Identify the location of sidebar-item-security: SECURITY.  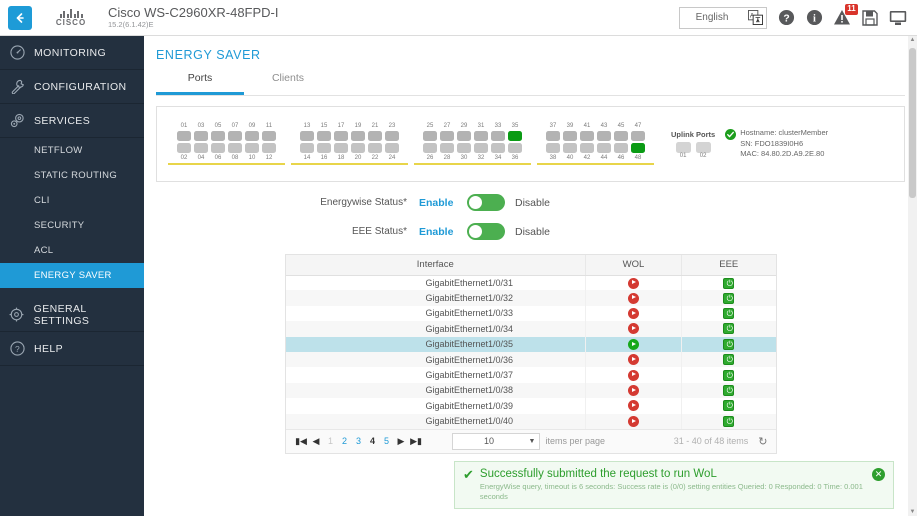
(72, 225).